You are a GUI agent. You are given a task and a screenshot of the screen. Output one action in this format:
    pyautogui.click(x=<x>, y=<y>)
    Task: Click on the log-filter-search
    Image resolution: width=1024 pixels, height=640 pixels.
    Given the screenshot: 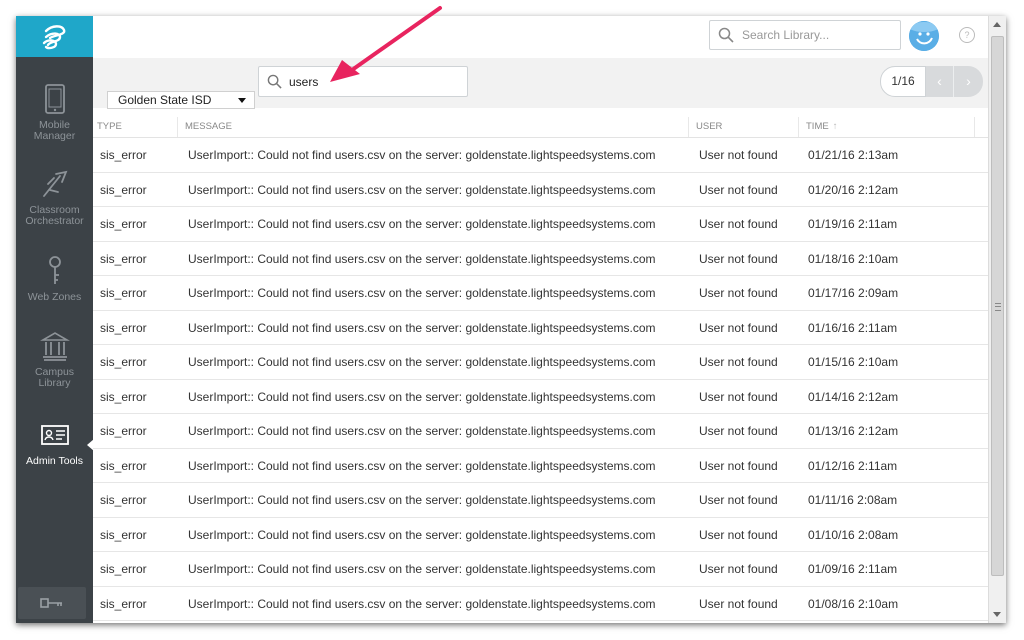 What is the action you would take?
    pyautogui.click(x=363, y=81)
    